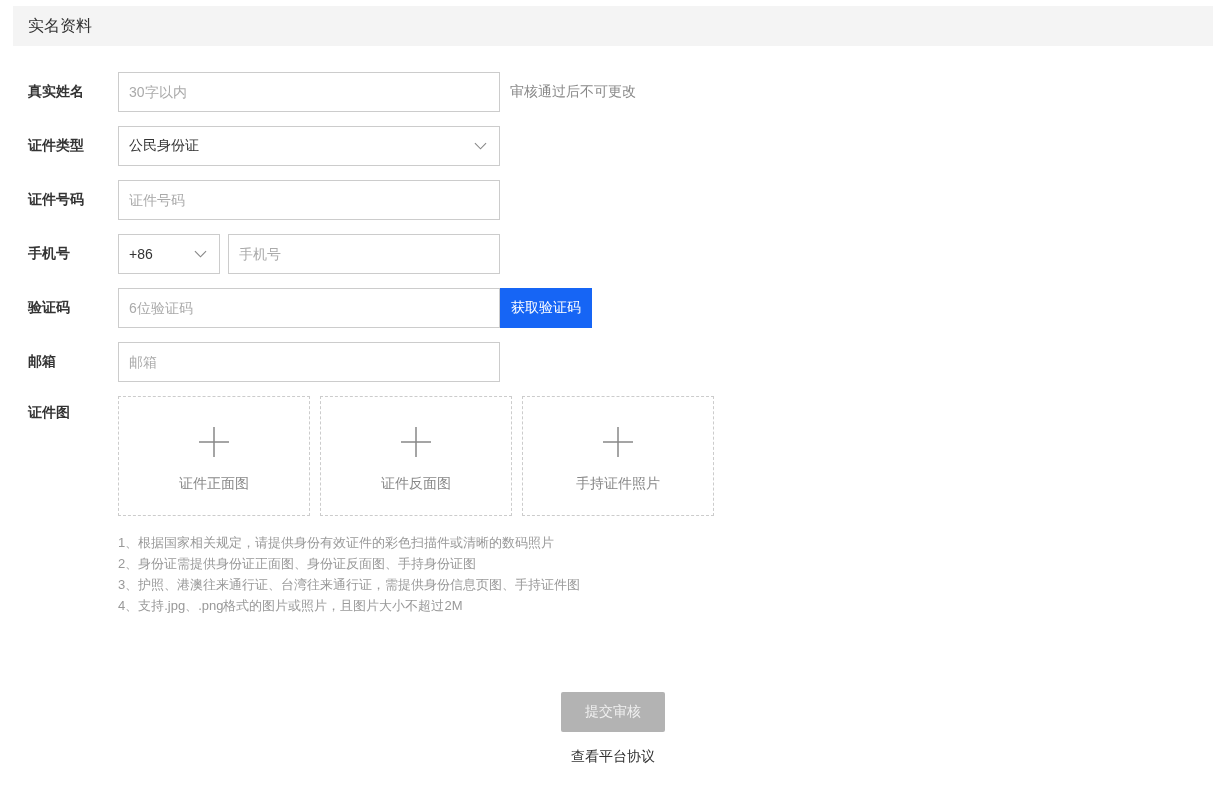 The image size is (1222, 793). I want to click on upload-box: 证件正面图, so click(214, 456).